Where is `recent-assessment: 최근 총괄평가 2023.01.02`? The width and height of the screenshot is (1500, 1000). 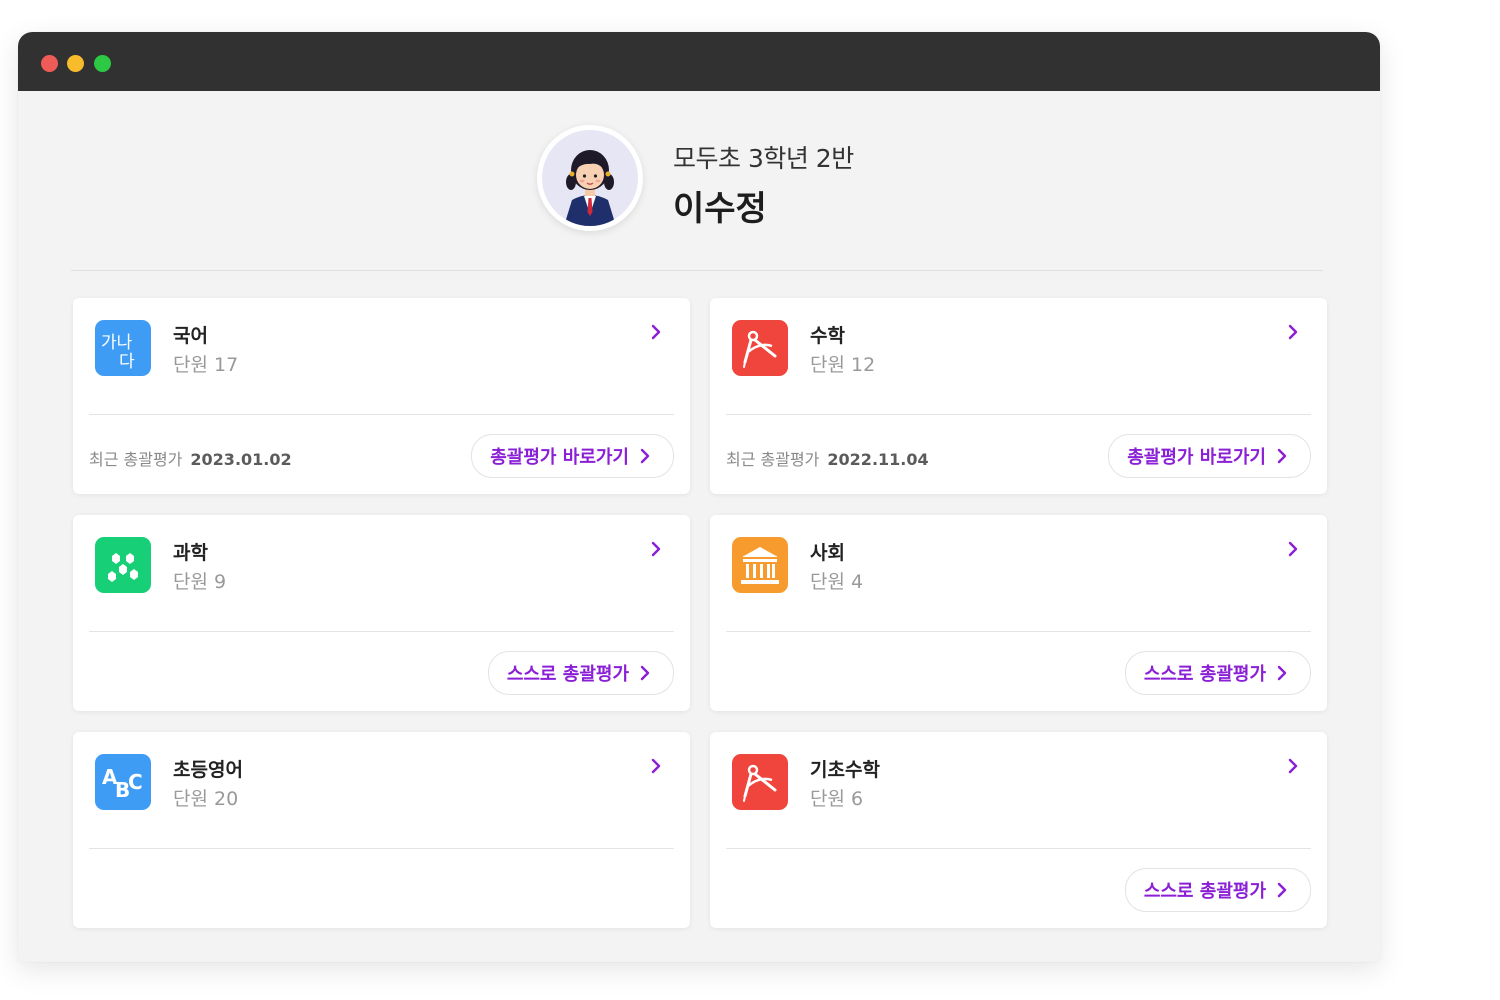 recent-assessment: 최근 총괄평가 2023.01.02 is located at coordinates (190, 458).